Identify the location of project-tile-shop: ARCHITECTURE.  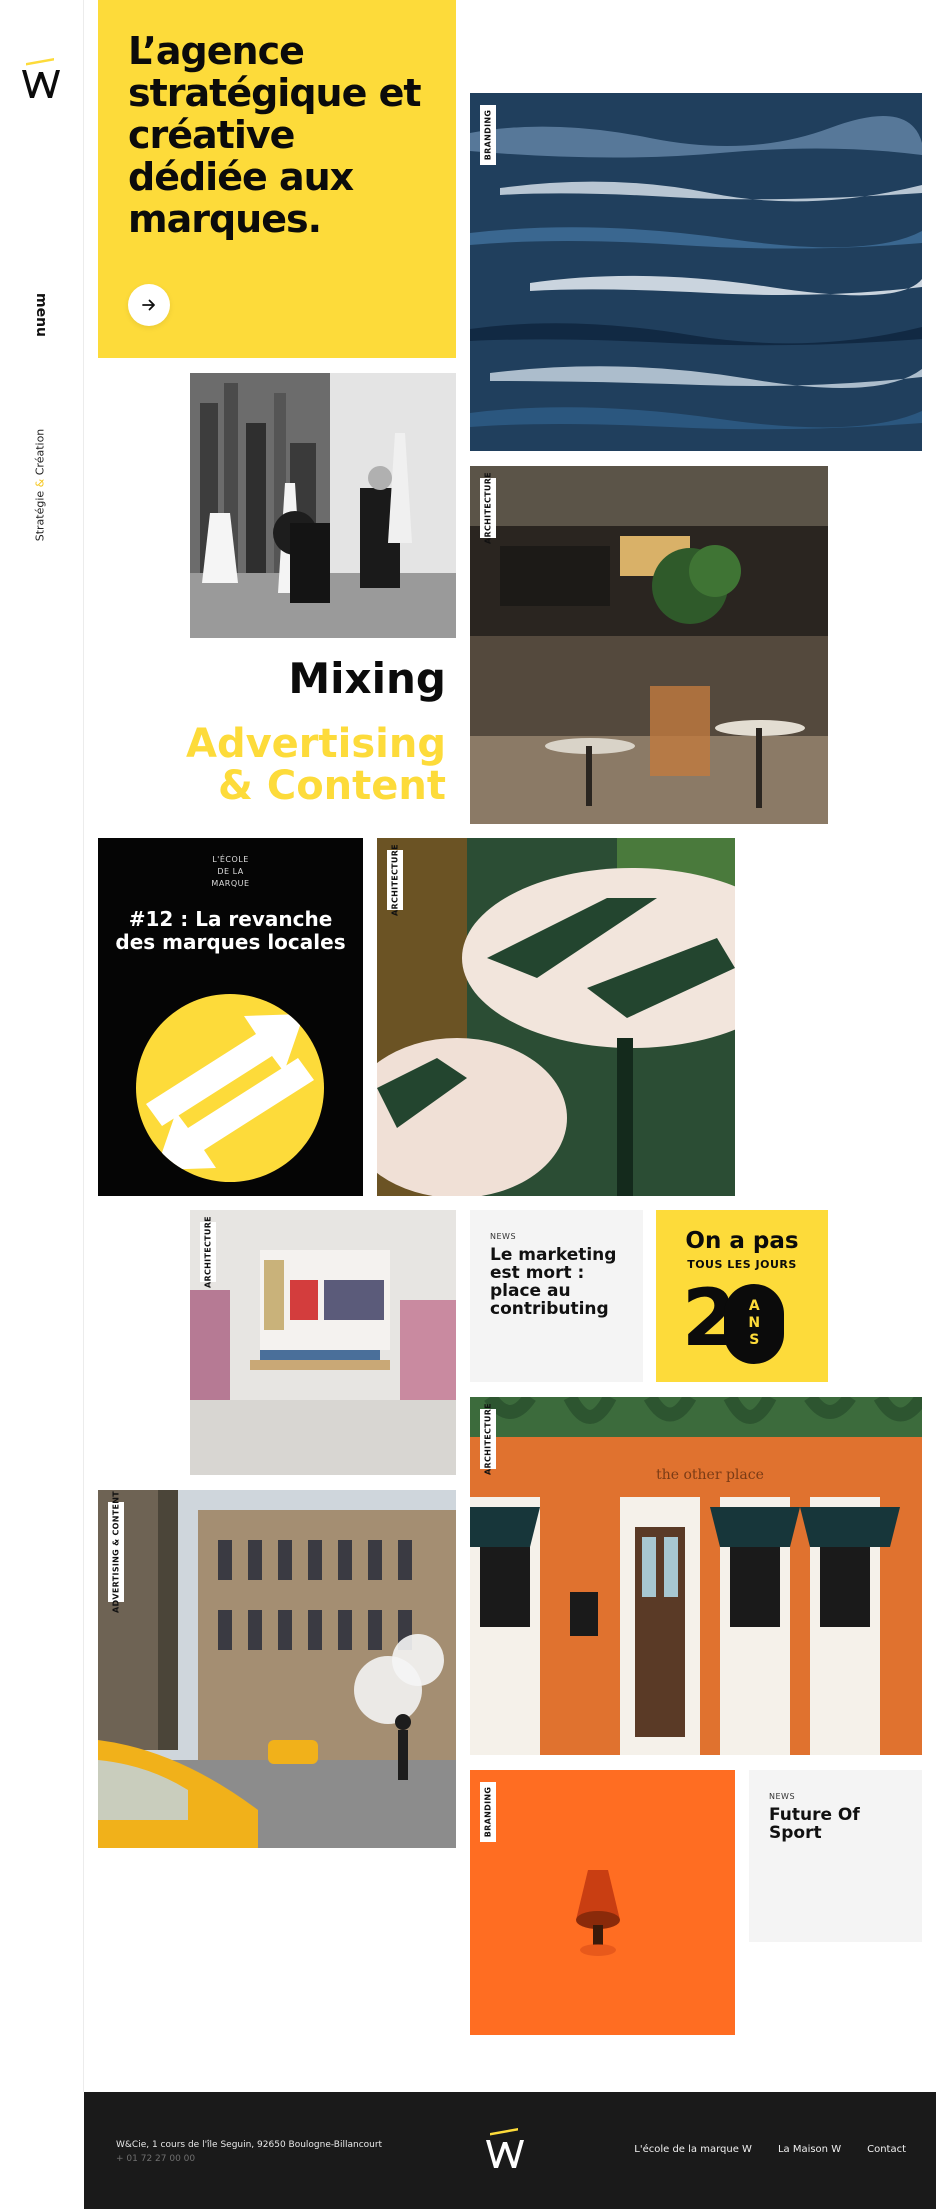
(323, 1342).